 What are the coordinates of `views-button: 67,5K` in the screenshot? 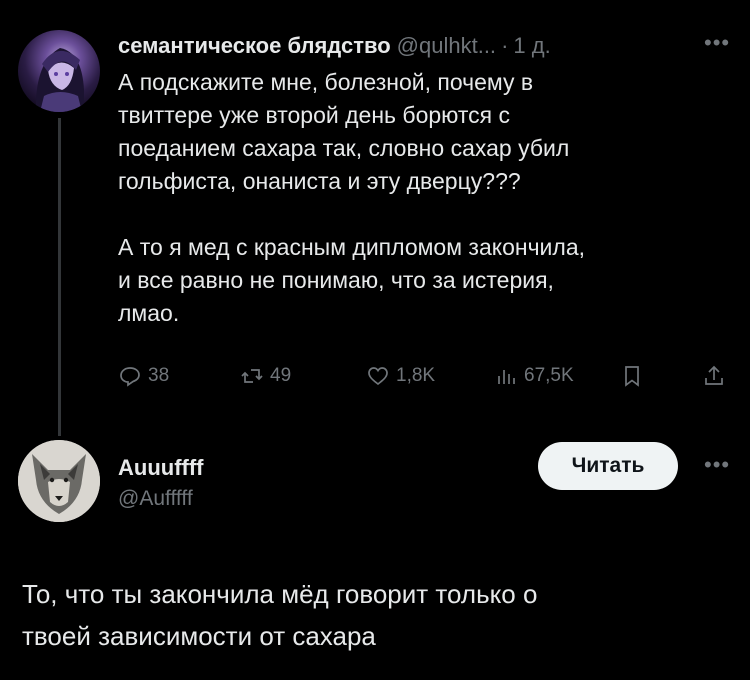 It's located at (534, 376).